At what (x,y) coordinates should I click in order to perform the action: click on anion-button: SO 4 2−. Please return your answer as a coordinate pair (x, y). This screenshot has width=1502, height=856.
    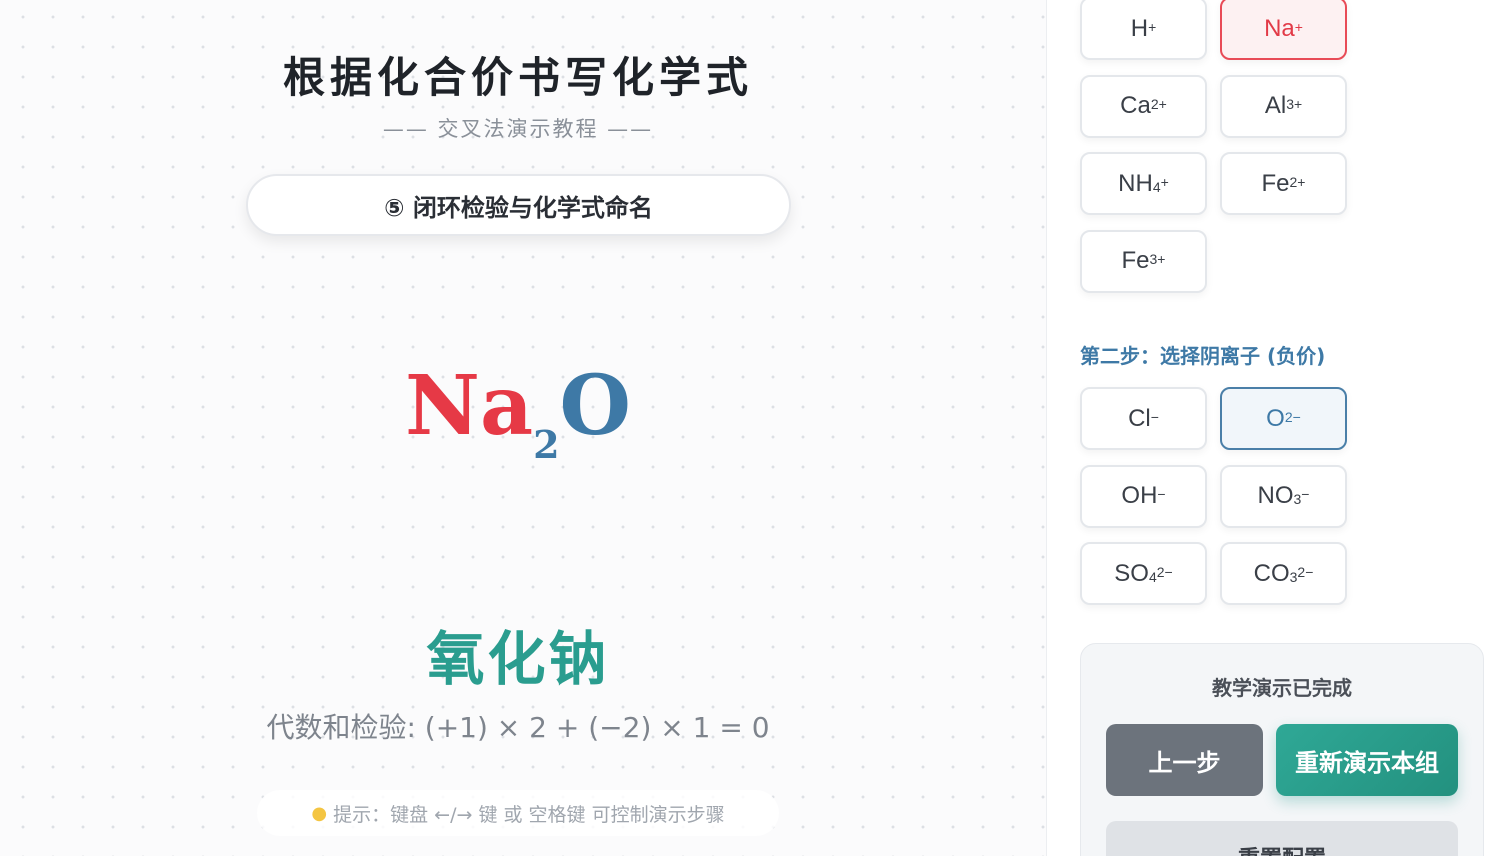
    Looking at the image, I should click on (1143, 573).